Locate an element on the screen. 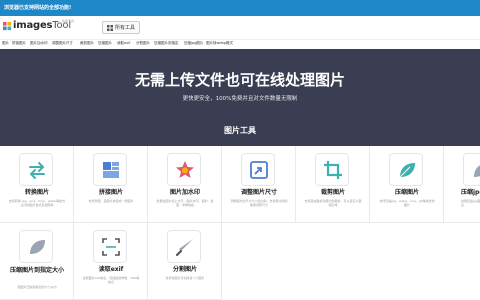  tool-card-convert: 转换图片 支持转换 jpg、png、bmp、webp等格式之间的图片格式互相转换 is located at coordinates (37, 184).